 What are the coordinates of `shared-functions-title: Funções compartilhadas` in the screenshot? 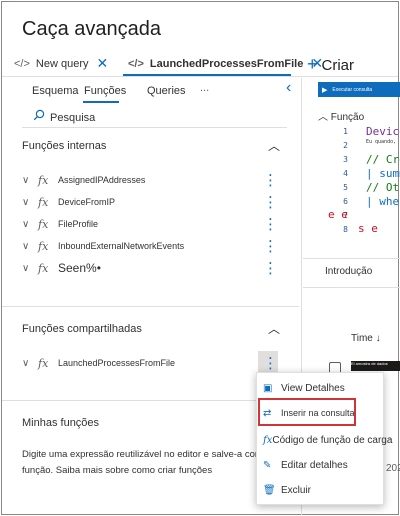 It's located at (82, 329).